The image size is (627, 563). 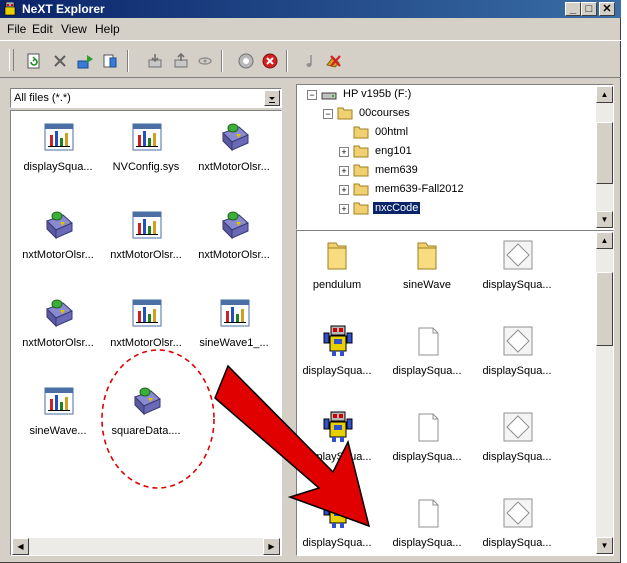 I want to click on toolbar-separator, so click(x=287, y=61).